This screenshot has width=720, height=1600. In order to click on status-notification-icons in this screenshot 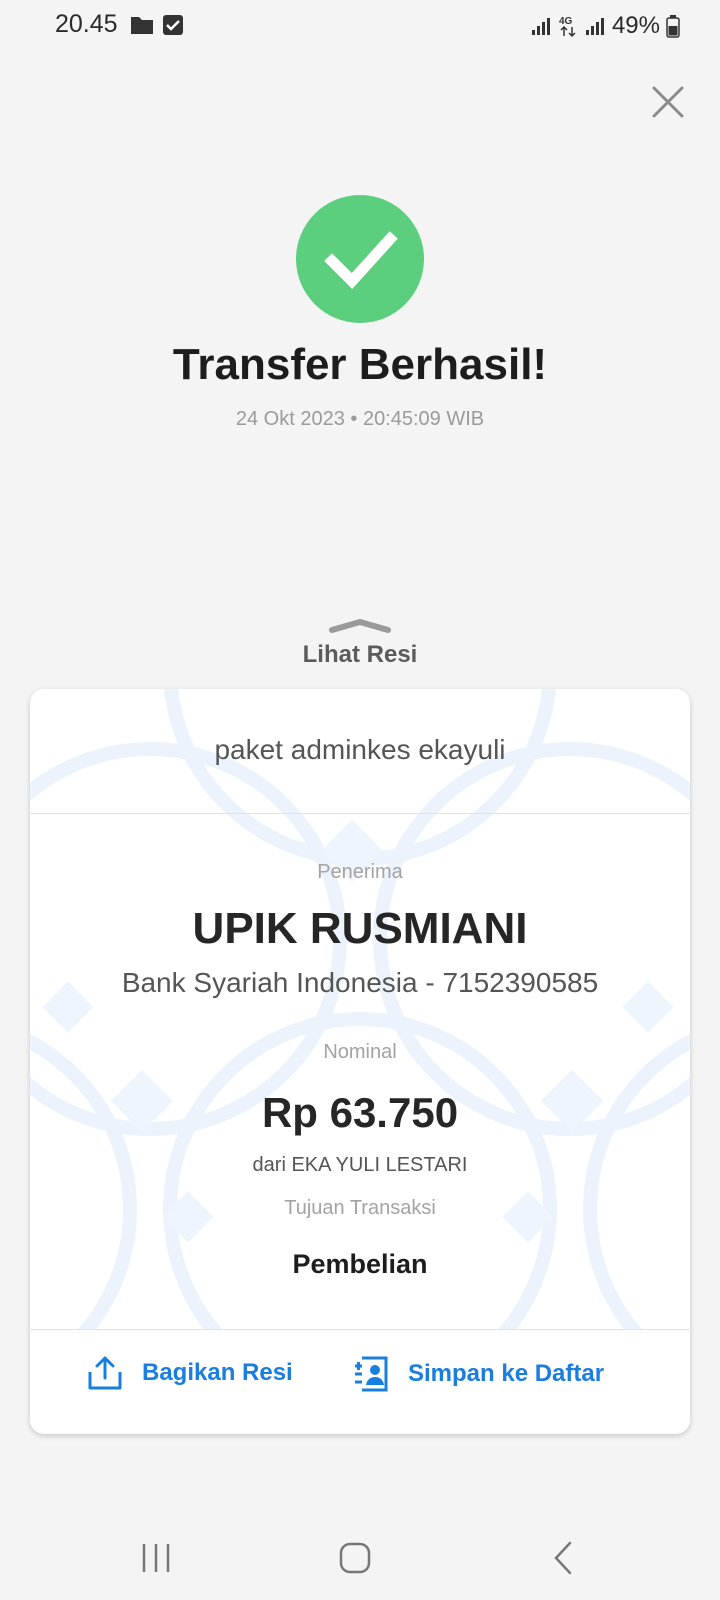, I will do `click(157, 25)`.